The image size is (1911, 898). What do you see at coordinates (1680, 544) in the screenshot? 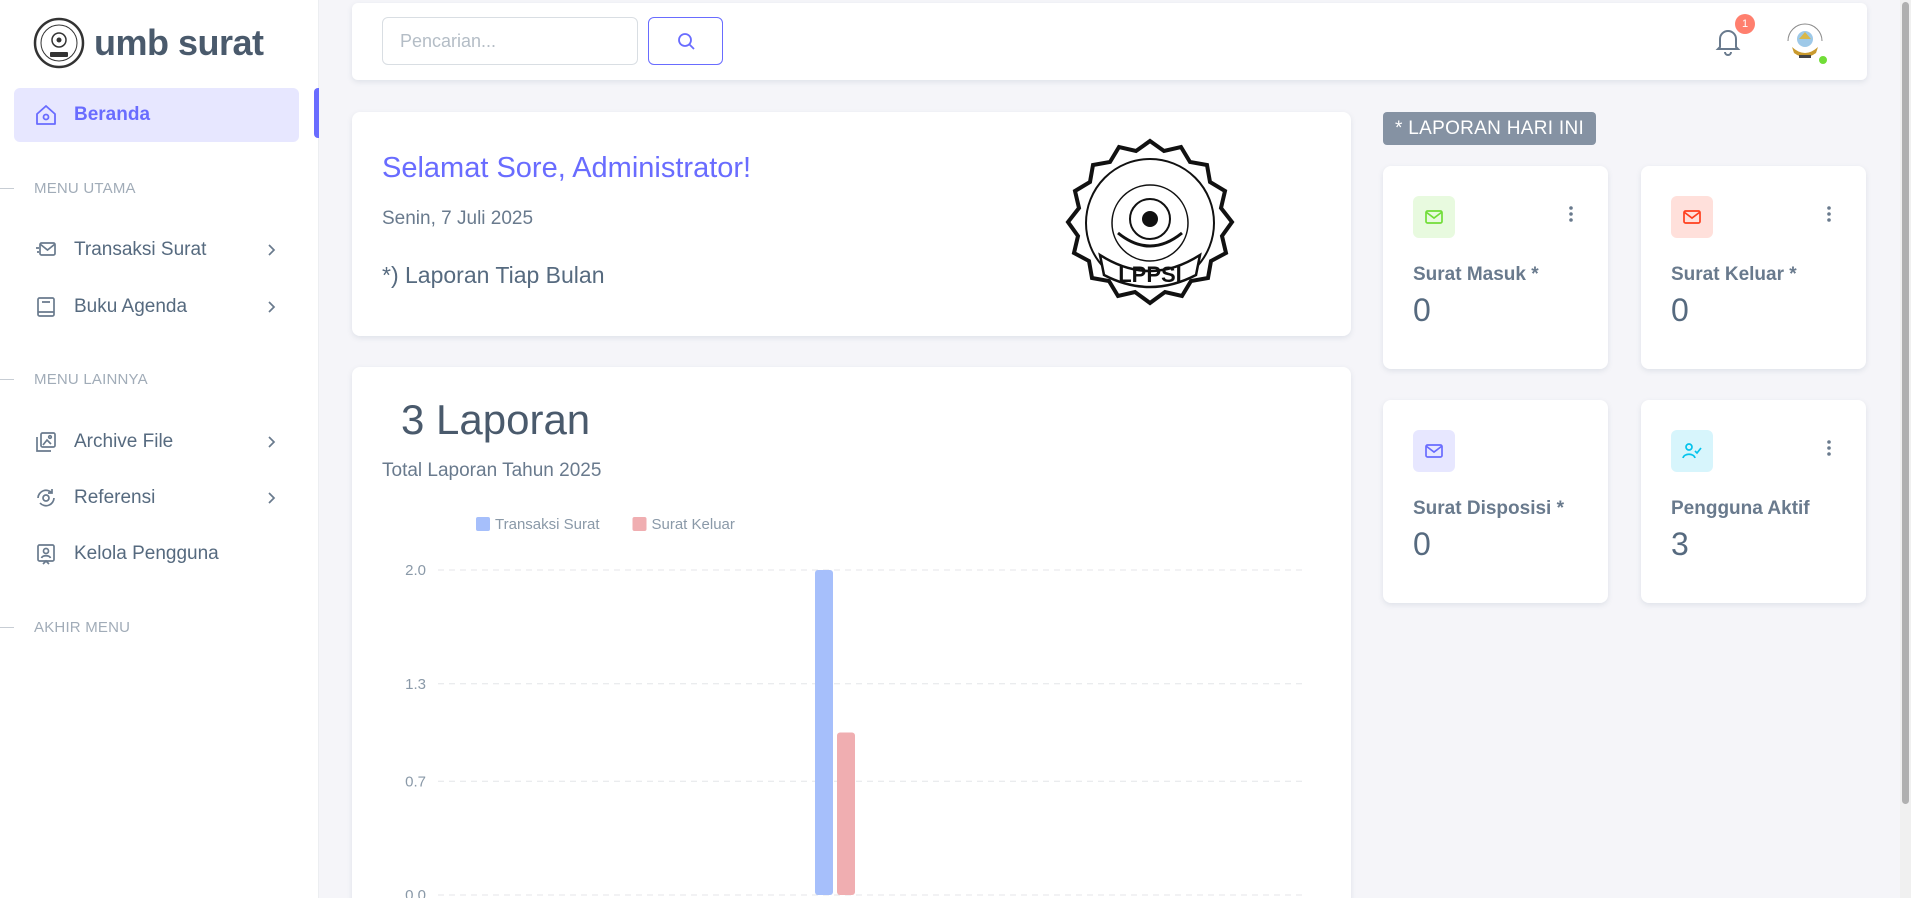
I see `stat-value: 3` at bounding box center [1680, 544].